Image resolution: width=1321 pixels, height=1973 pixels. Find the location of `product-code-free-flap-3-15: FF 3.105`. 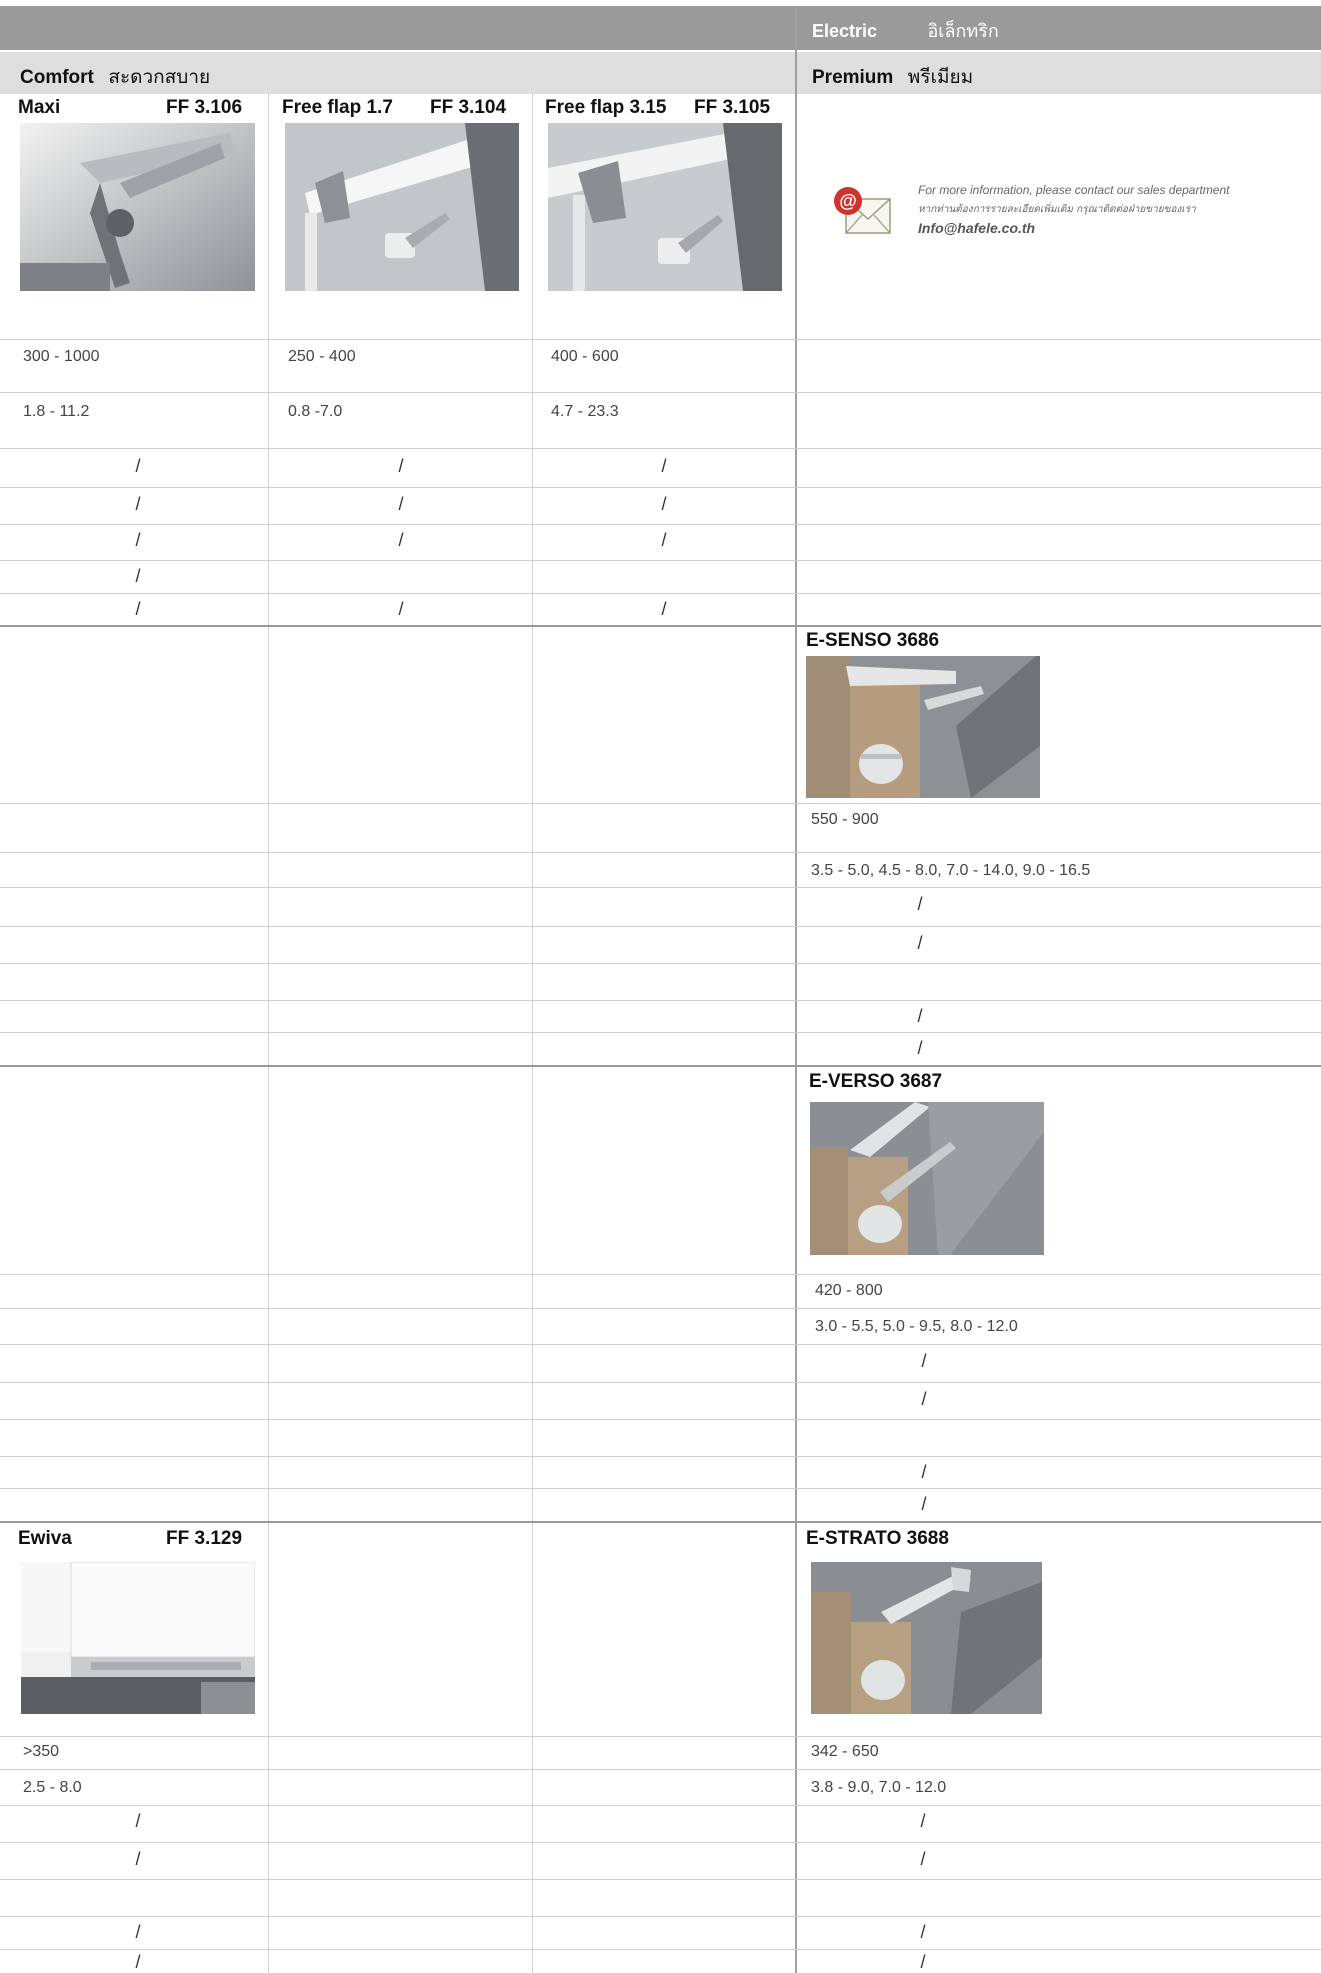

product-code-free-flap-3-15: FF 3.105 is located at coordinates (732, 107).